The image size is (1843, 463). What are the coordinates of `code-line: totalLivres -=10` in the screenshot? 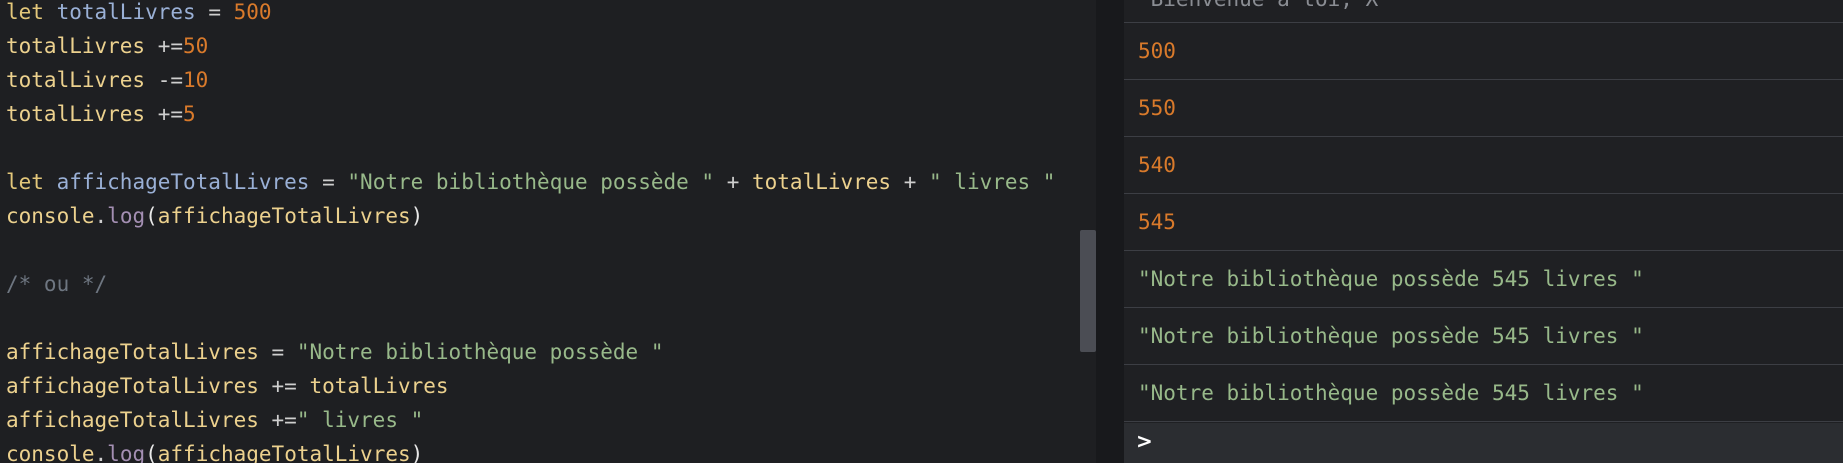 It's located at (107, 80).